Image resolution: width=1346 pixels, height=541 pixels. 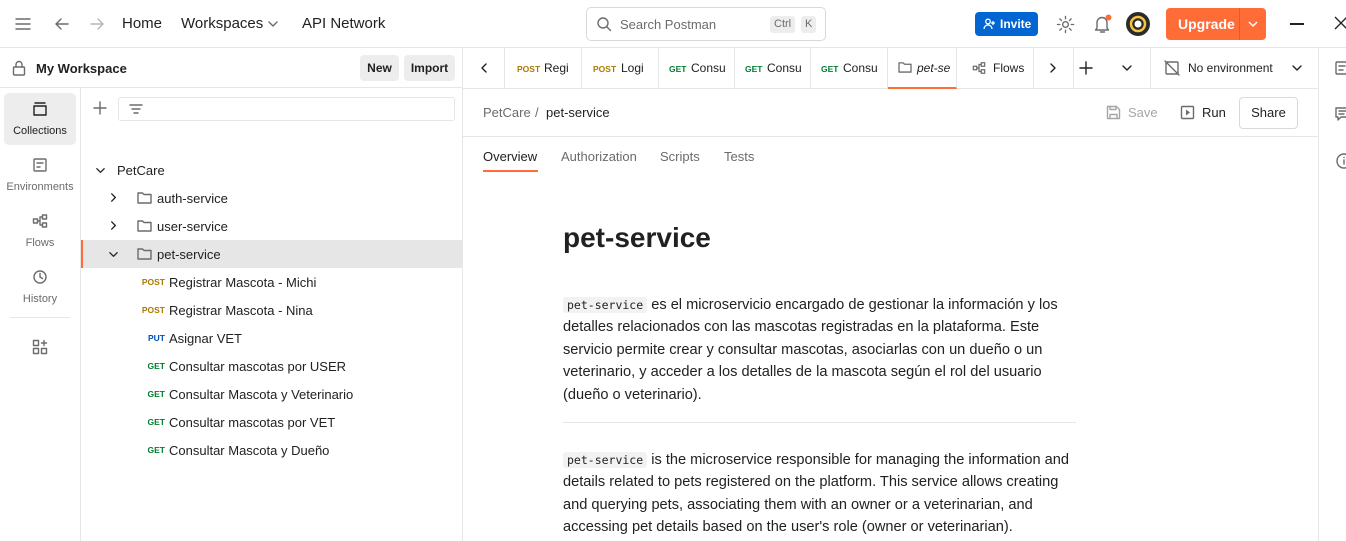 What do you see at coordinates (1340, 114) in the screenshot?
I see `comments-icon` at bounding box center [1340, 114].